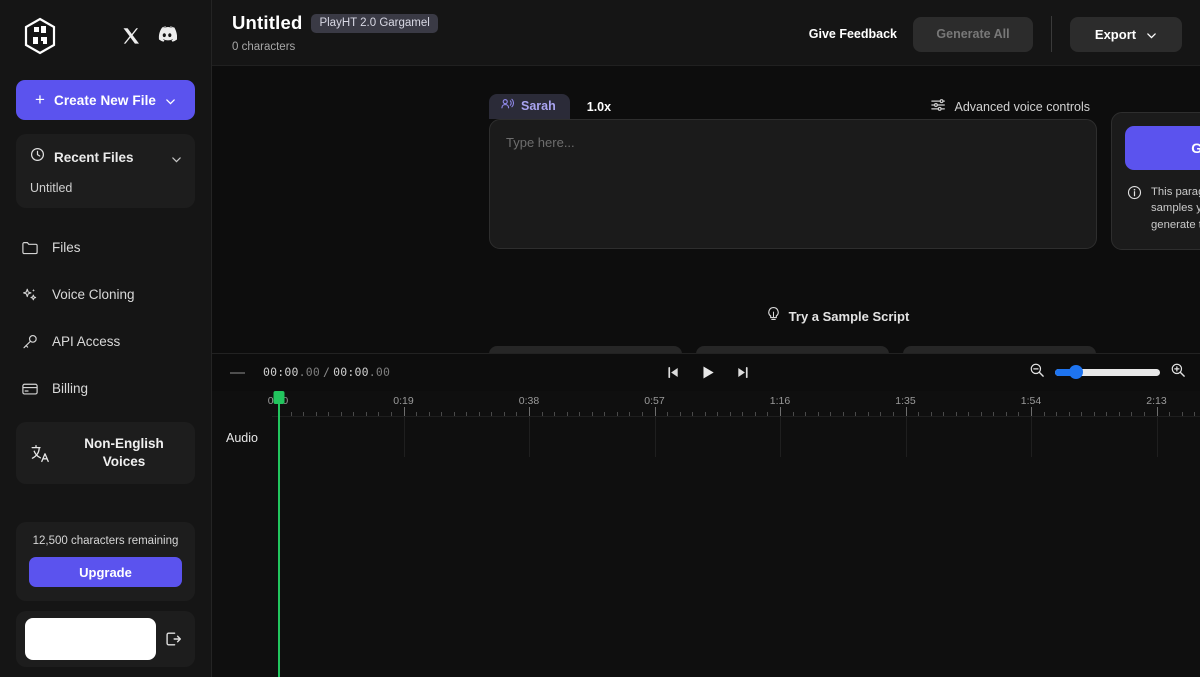 This screenshot has width=1200, height=677. I want to click on skip-back-icon, so click(673, 372).